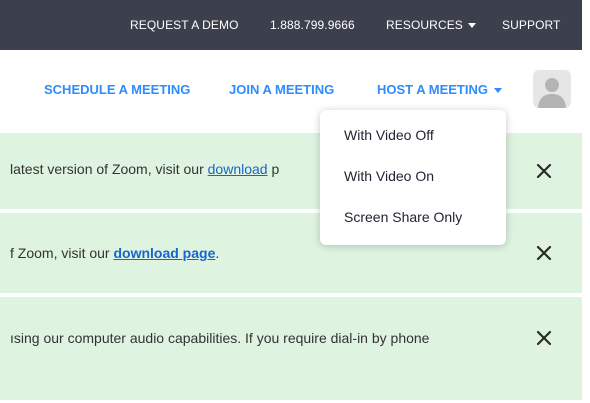  Describe the element at coordinates (109, 169) in the screenshot. I see `banner-text: latest version of Zoom, visit our` at that location.